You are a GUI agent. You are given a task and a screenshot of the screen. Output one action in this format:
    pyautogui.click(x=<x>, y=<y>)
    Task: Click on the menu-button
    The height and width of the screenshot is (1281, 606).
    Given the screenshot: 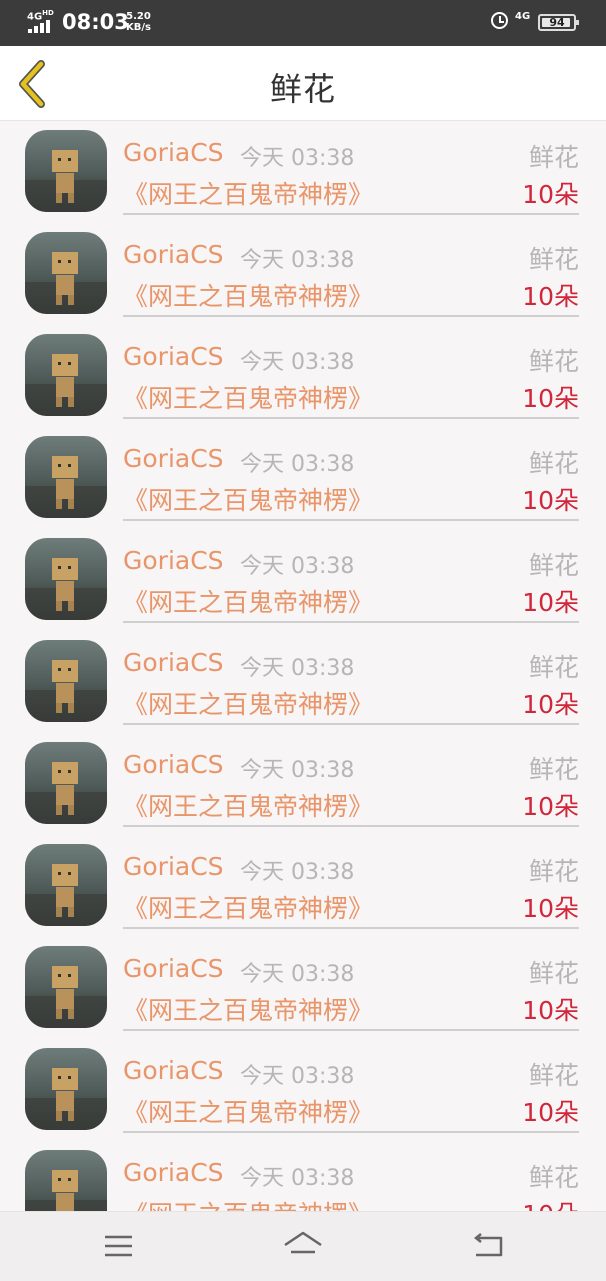 What is the action you would take?
    pyautogui.click(x=119, y=1247)
    